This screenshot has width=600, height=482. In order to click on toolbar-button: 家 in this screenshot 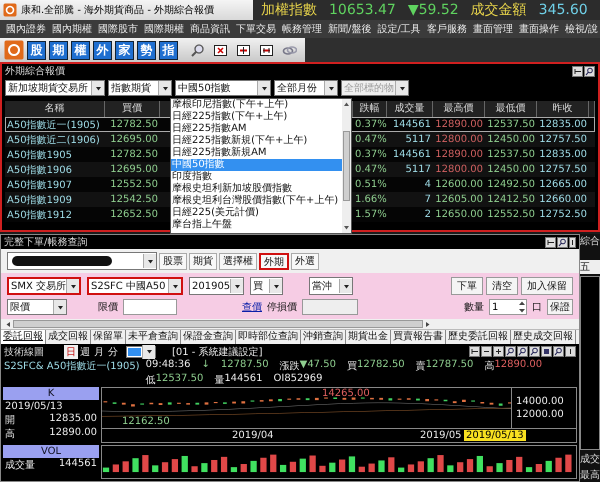, I will do `click(124, 50)`.